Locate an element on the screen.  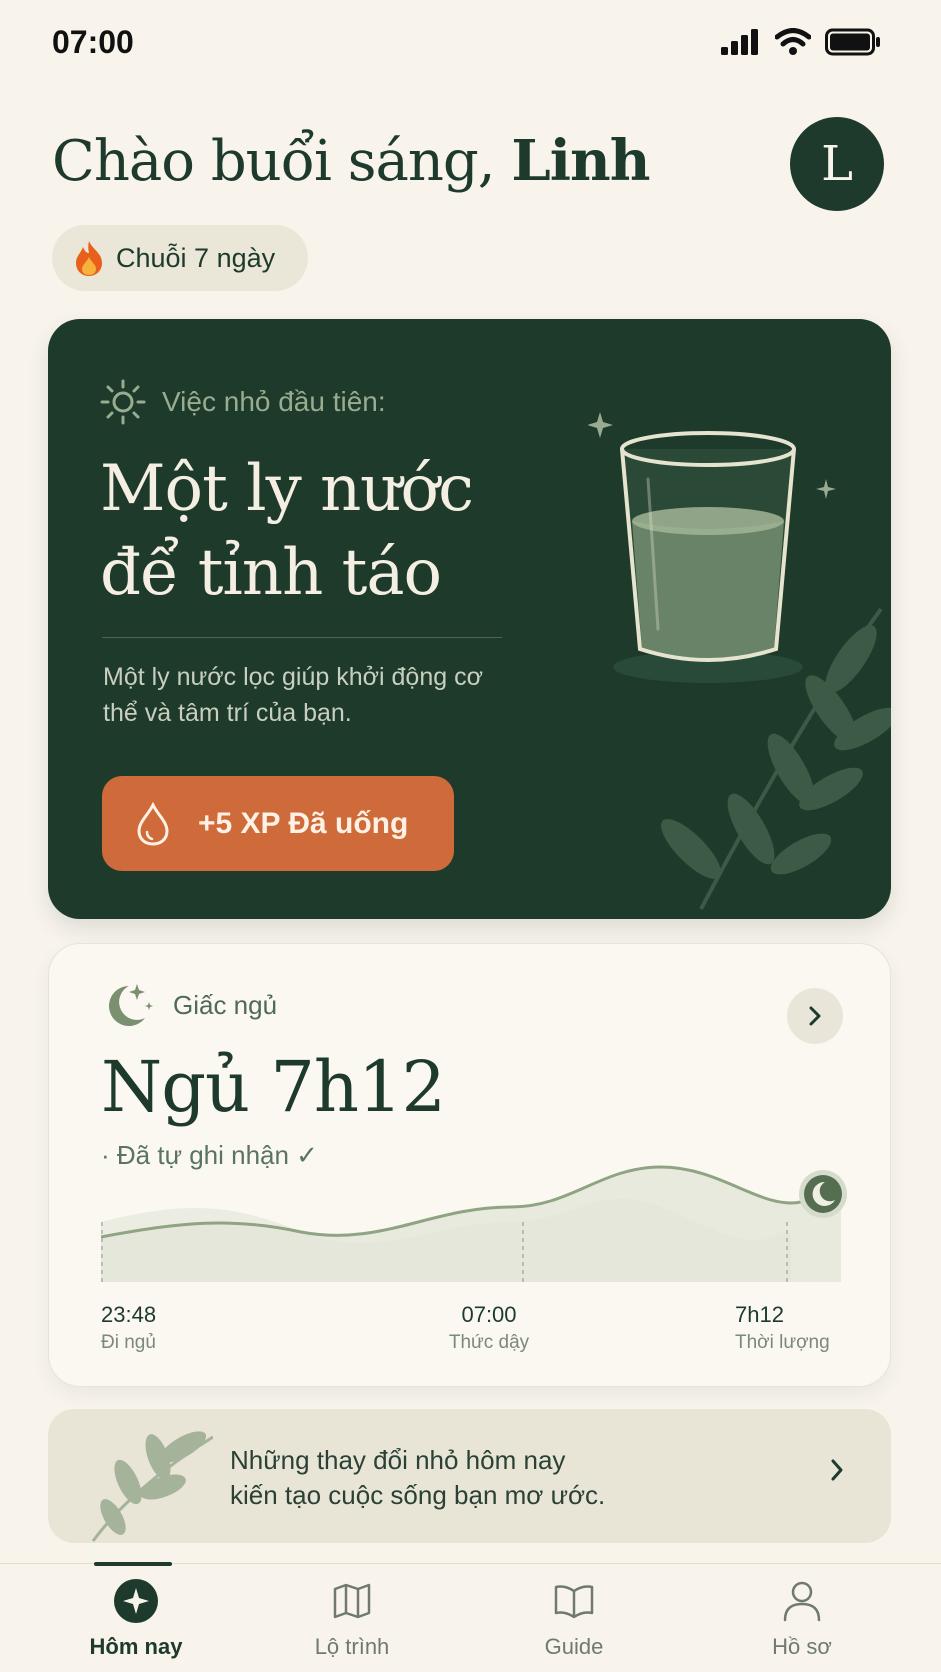
wake-value: 07:00 is located at coordinates (489, 1314).